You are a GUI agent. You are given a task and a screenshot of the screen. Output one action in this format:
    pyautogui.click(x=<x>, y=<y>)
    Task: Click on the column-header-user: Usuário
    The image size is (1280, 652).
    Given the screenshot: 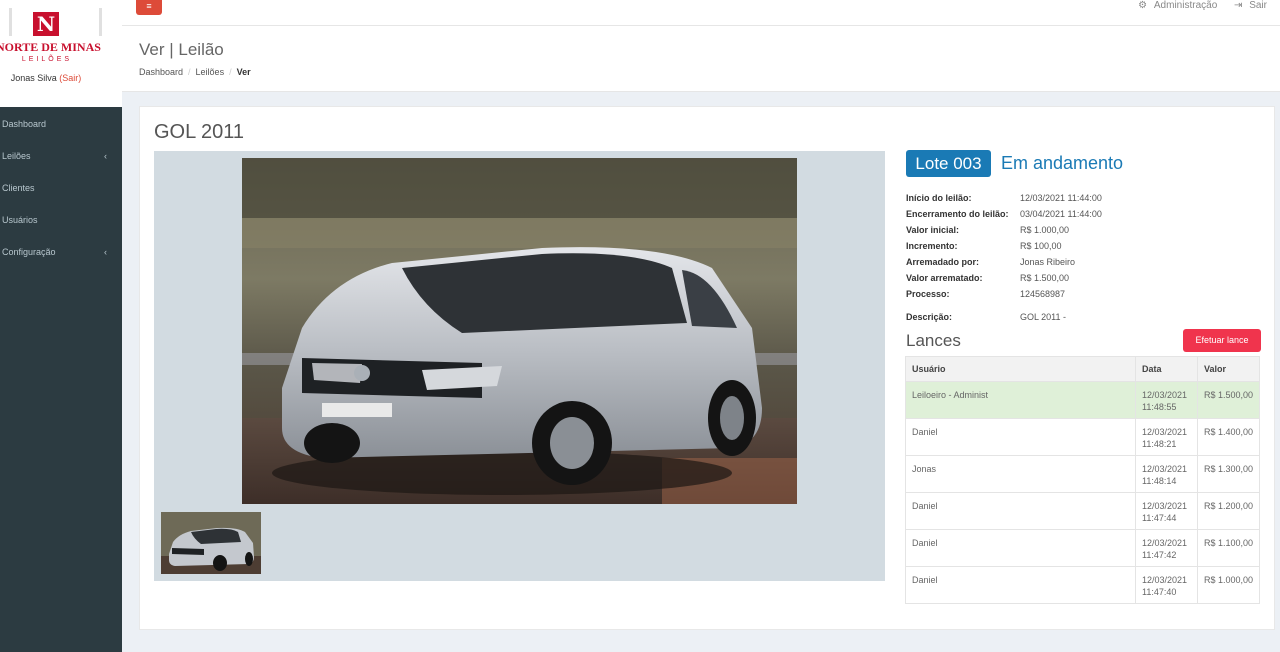 What is the action you would take?
    pyautogui.click(x=1020, y=369)
    